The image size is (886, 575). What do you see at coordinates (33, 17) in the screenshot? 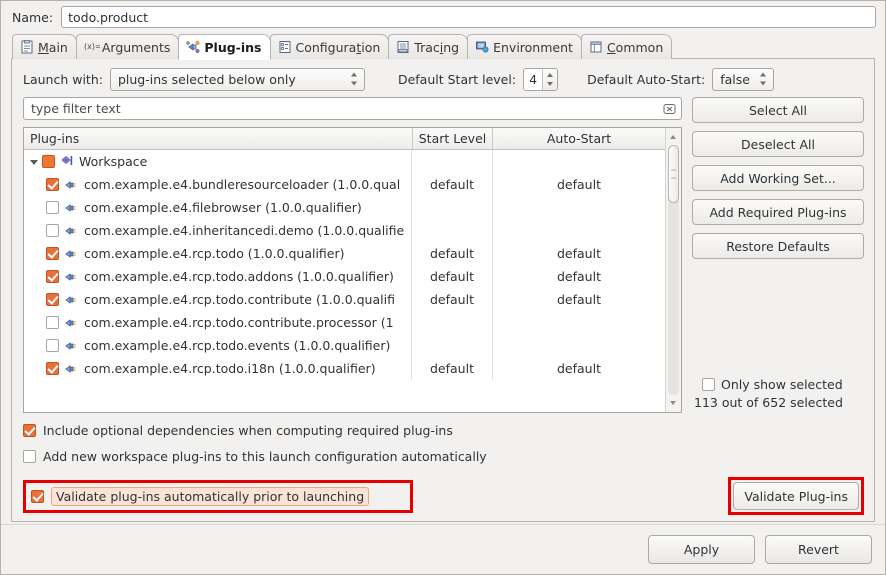
I see `name-label: Name:` at bounding box center [33, 17].